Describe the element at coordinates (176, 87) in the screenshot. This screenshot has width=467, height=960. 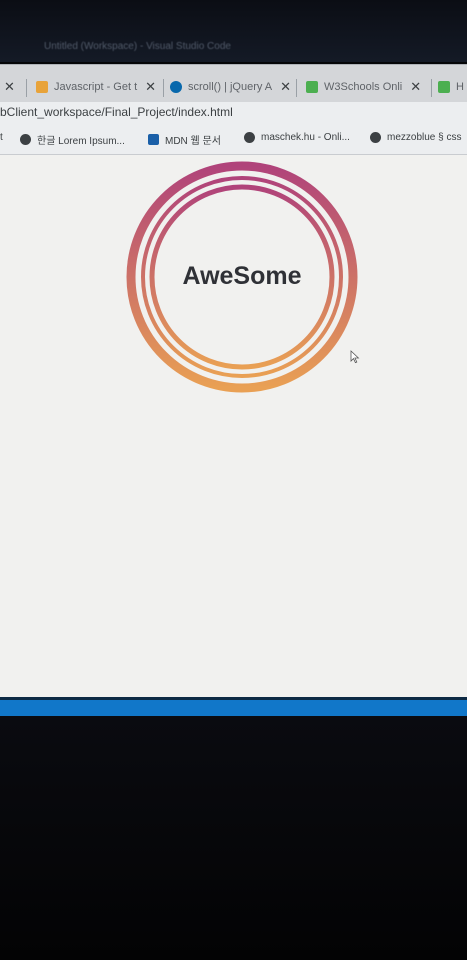
I see `jquery-icon` at that location.